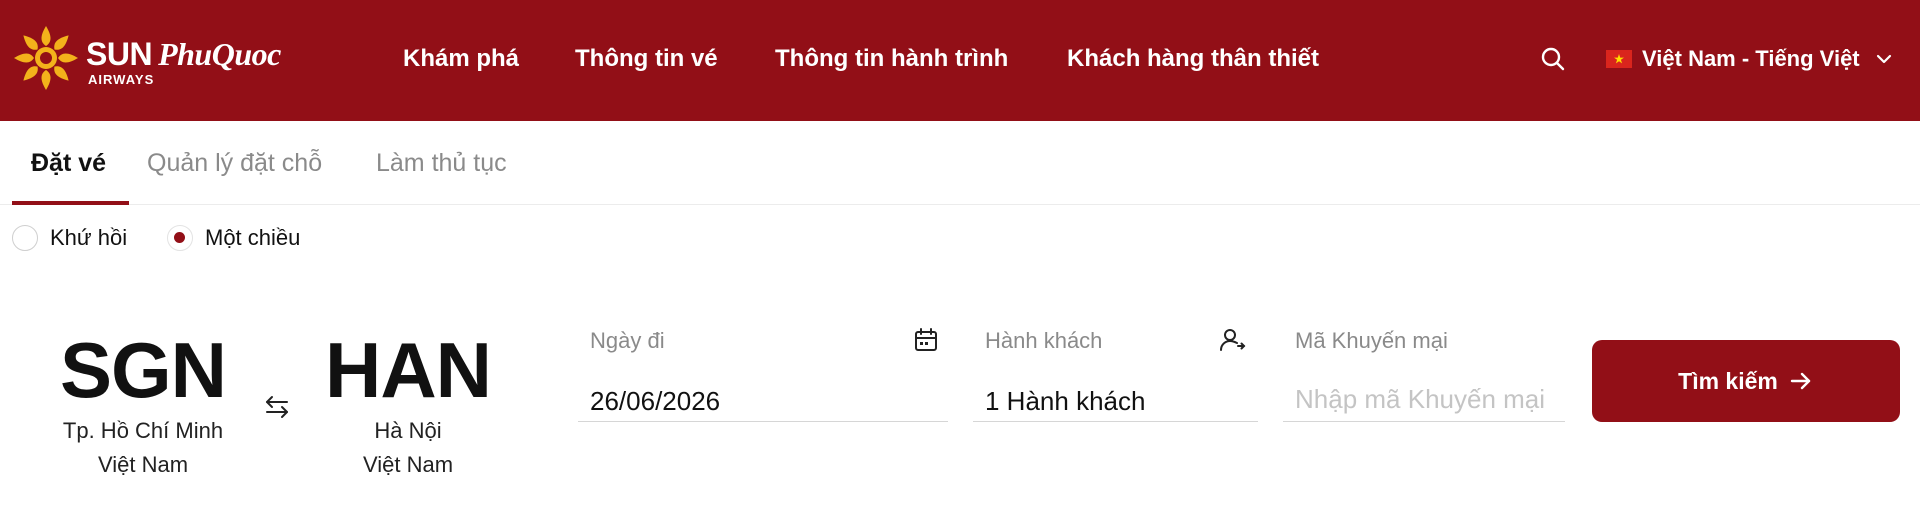  Describe the element at coordinates (143, 370) in the screenshot. I see `origin-code: SGN` at that location.